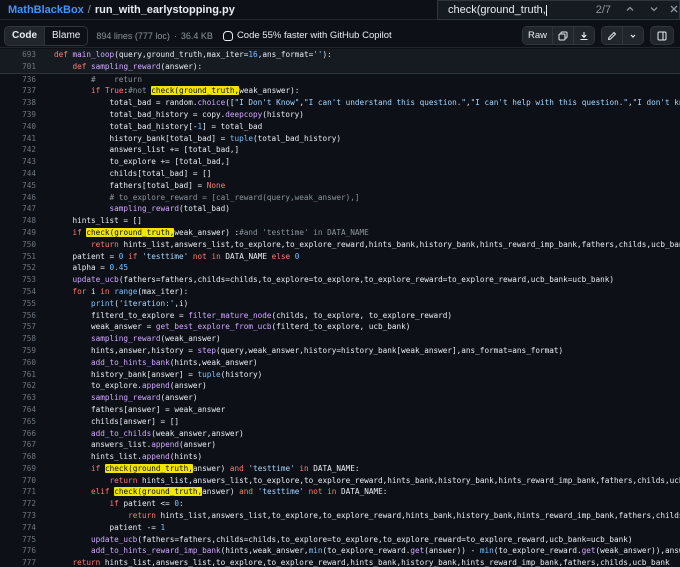  What do you see at coordinates (18, 375) in the screenshot?
I see `line-number: 761` at bounding box center [18, 375].